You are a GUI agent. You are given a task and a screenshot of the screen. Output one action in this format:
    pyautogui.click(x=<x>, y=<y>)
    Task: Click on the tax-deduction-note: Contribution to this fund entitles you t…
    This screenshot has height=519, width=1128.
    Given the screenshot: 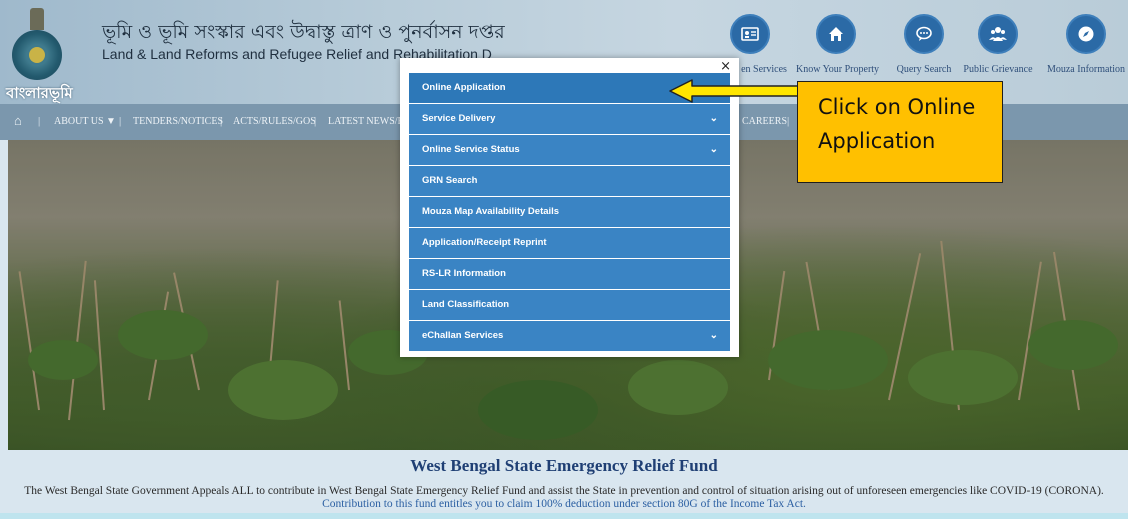 What is the action you would take?
    pyautogui.click(x=564, y=504)
    